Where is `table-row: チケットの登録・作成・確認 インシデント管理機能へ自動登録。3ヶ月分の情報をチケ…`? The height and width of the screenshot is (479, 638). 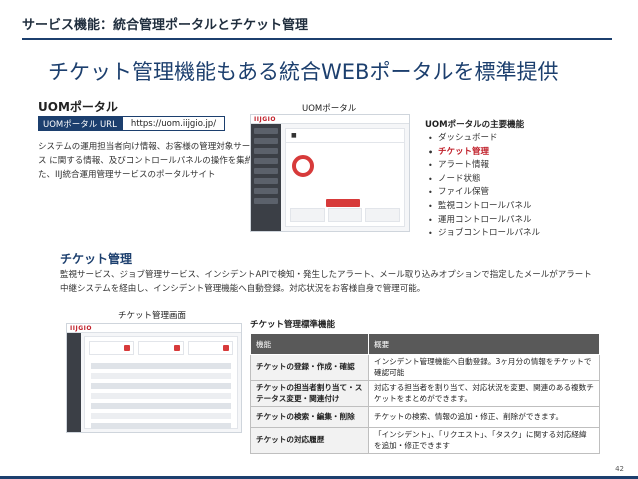
table-row: チケットの登録・作成・確認 インシデント管理機能へ自動登録。3ヶ月分の情報をチケ… is located at coordinates (425, 367).